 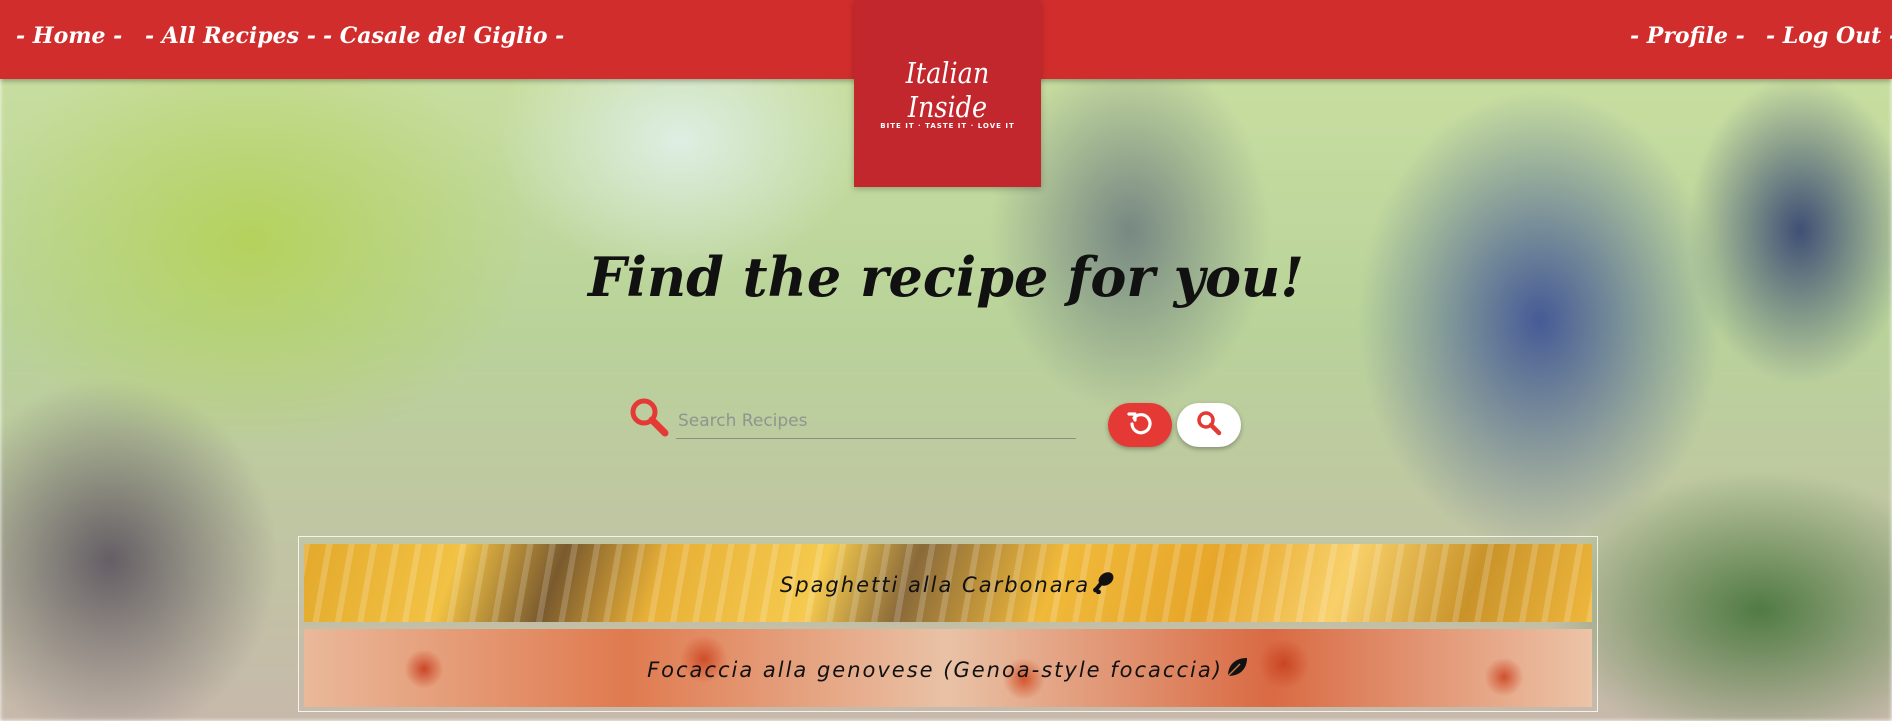 I want to click on logo-title: Italian Inside, so click(x=947, y=90).